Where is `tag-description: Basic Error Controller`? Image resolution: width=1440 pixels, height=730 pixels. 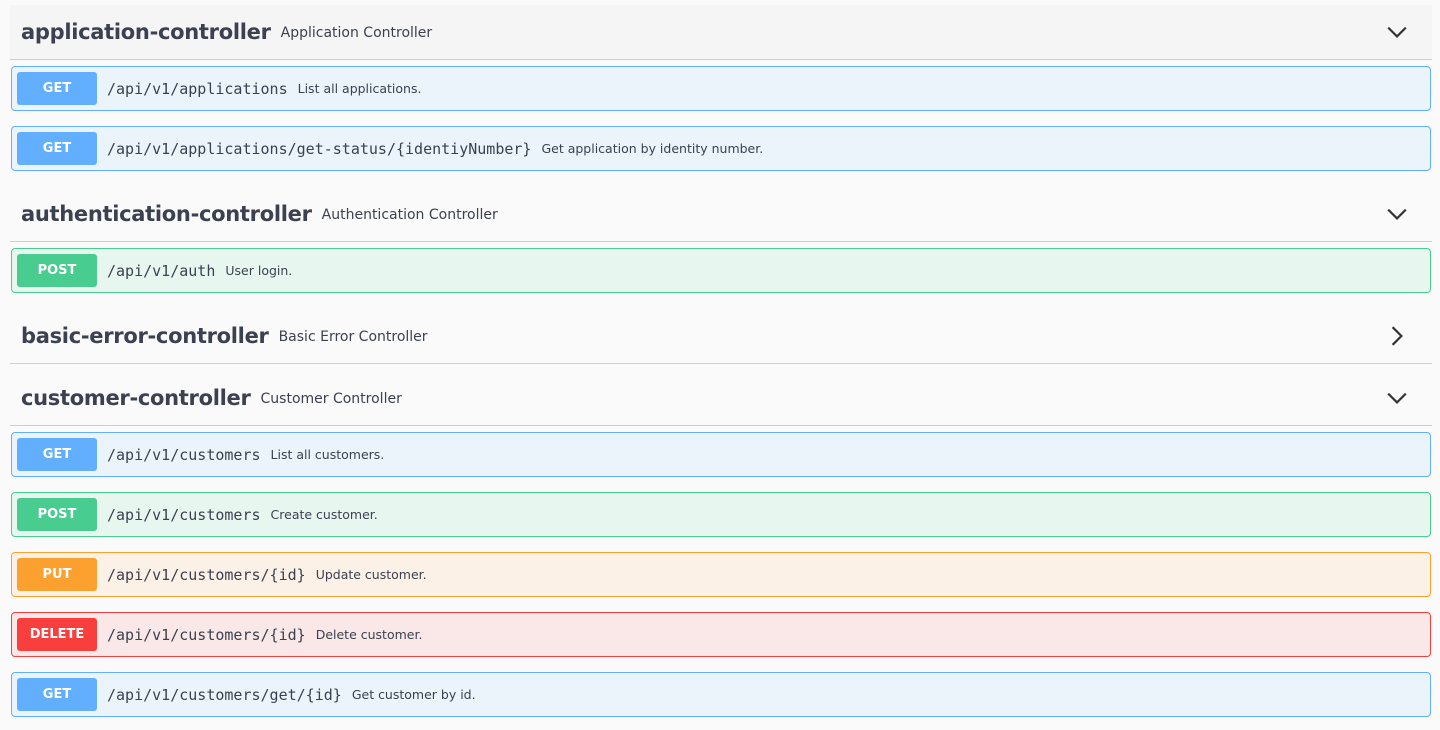
tag-description: Basic Error Controller is located at coordinates (353, 337).